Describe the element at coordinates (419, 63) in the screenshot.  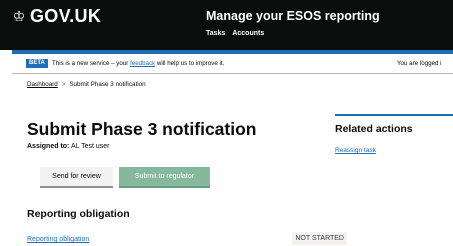
I see `logged-in-text: You are logged i` at that location.